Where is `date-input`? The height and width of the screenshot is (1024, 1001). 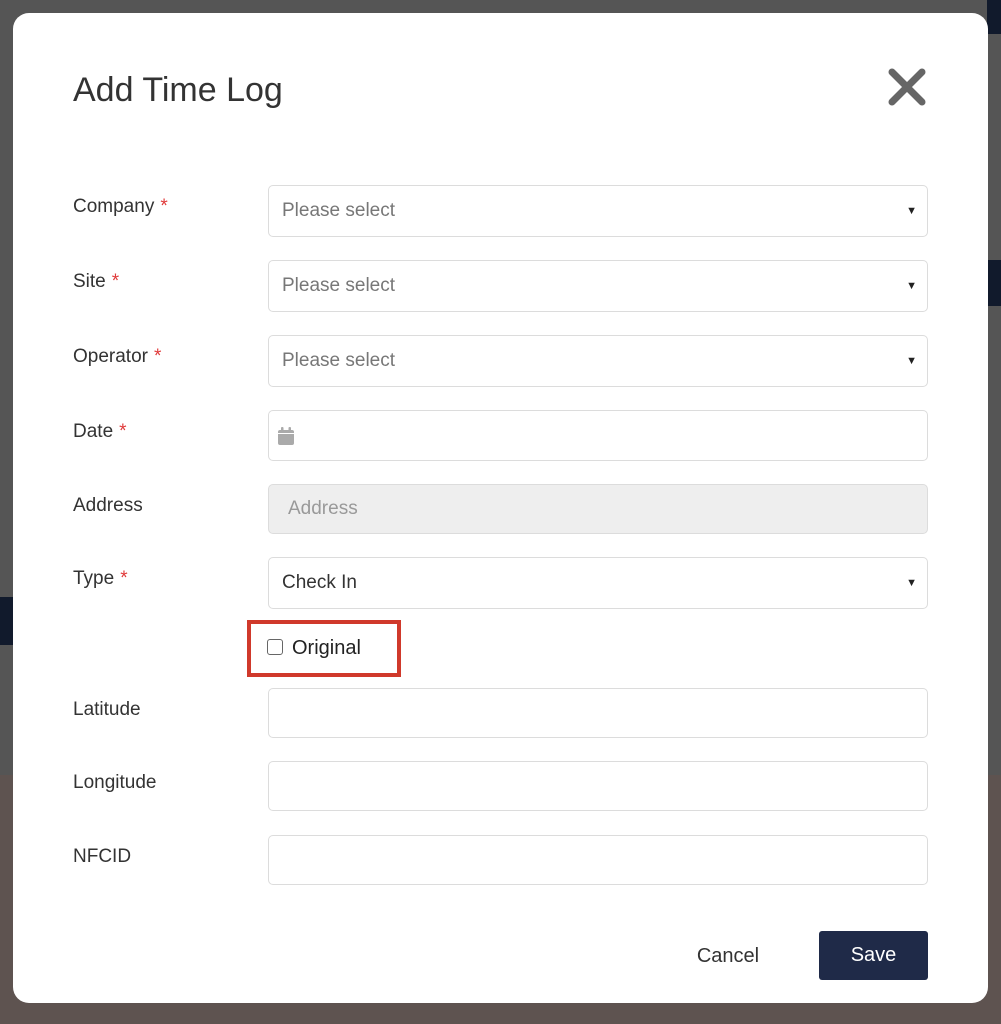
date-input is located at coordinates (598, 435).